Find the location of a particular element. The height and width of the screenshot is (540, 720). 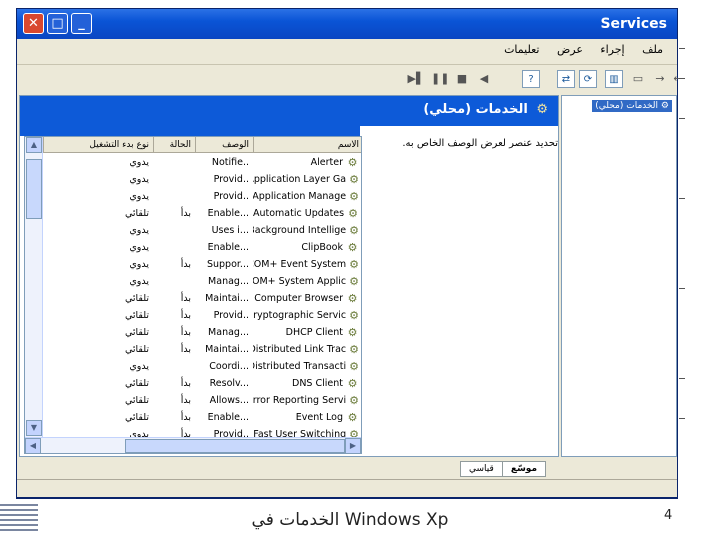

service-name: ClipBook is located at coordinates (322, 247).